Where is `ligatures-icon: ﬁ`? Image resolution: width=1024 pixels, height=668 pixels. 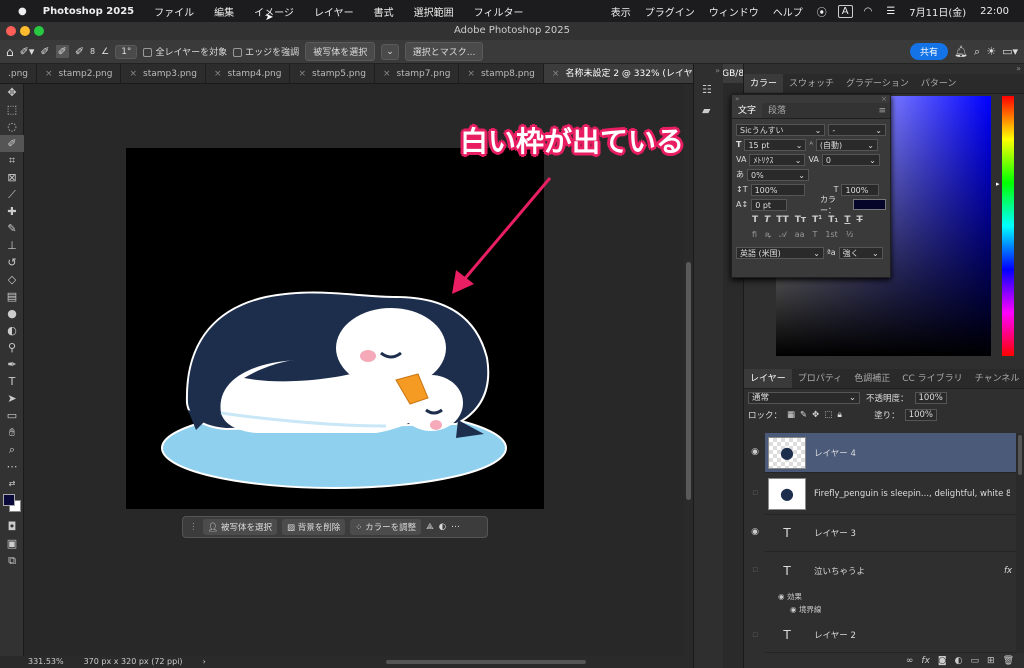
ligatures-icon: ﬁ is located at coordinates (754, 234).